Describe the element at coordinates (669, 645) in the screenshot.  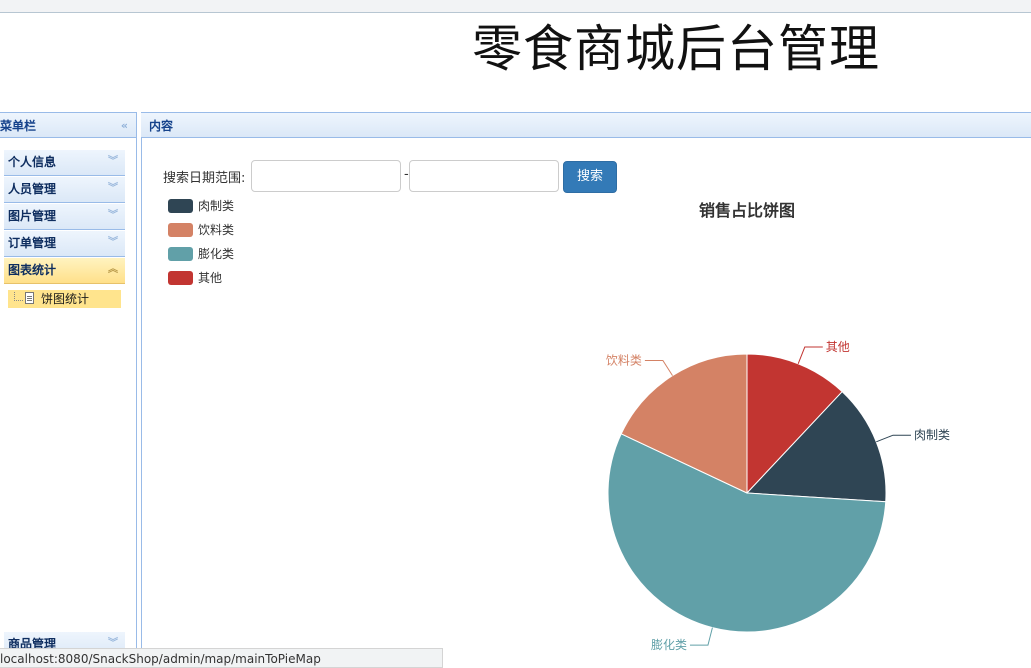
I see `pie-label: 膨化类` at that location.